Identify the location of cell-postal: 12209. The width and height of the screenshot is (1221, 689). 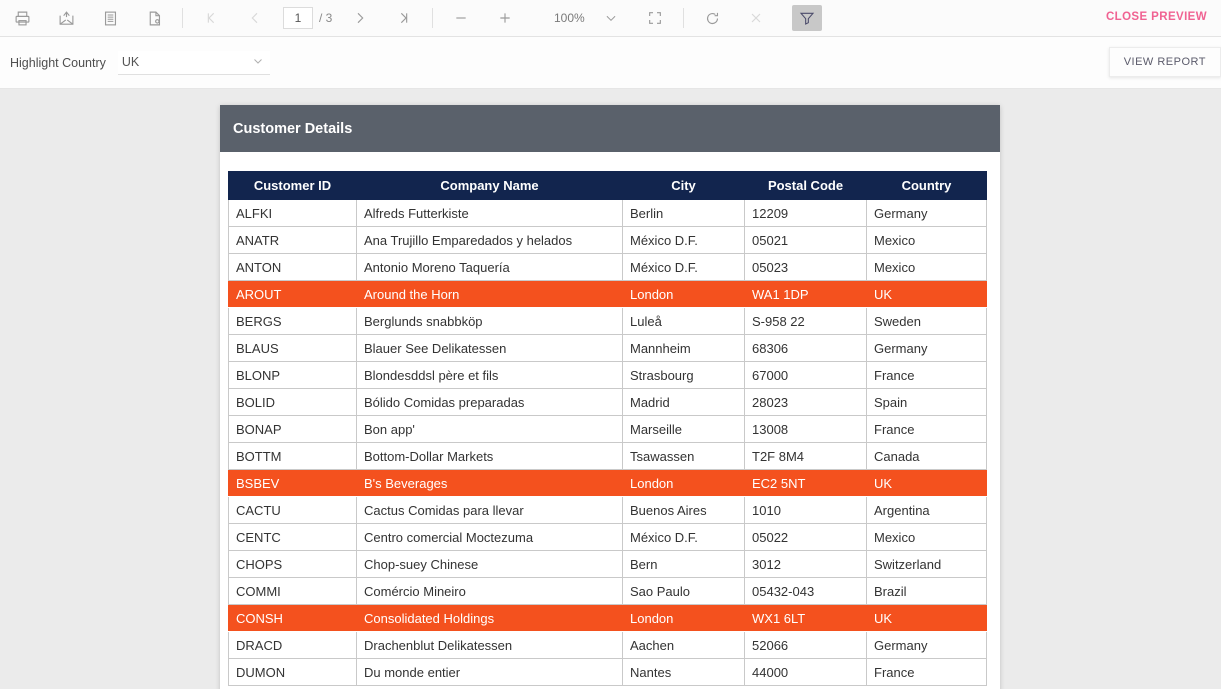
(805, 213).